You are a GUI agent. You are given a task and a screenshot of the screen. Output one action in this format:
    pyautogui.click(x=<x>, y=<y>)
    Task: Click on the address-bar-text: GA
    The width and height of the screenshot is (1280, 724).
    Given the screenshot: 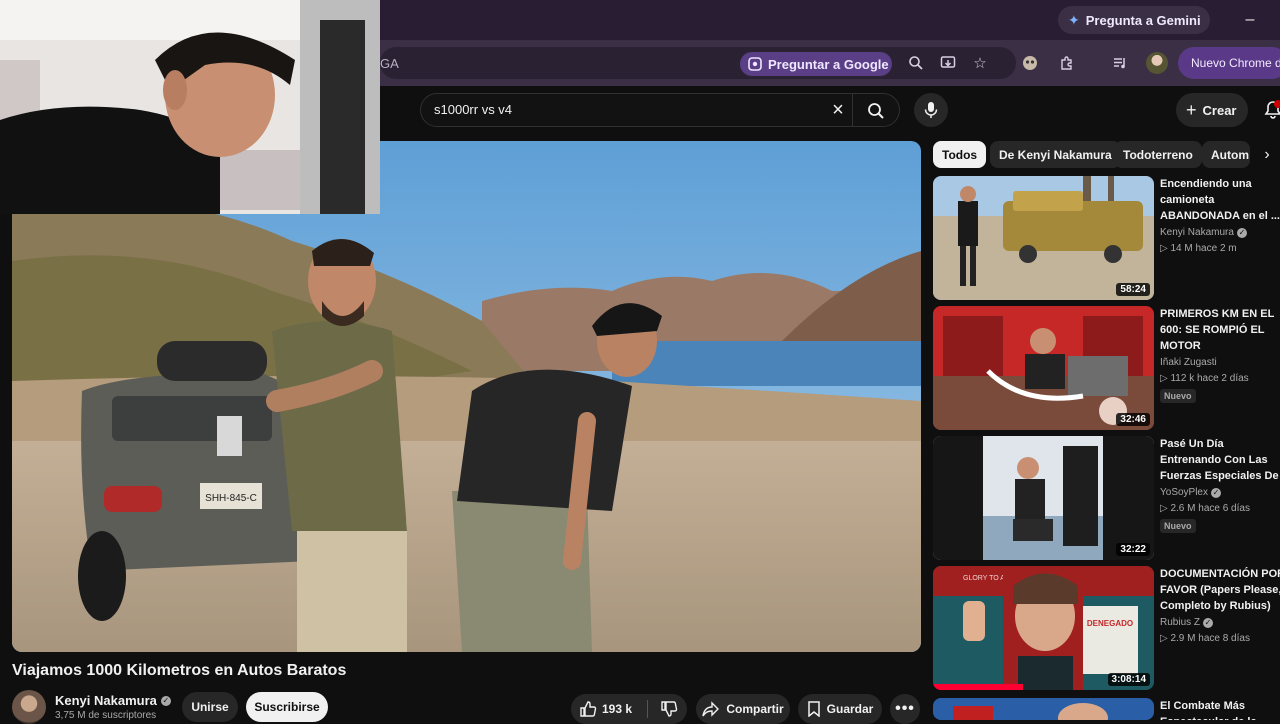 What is the action you would take?
    pyautogui.click(x=389, y=63)
    